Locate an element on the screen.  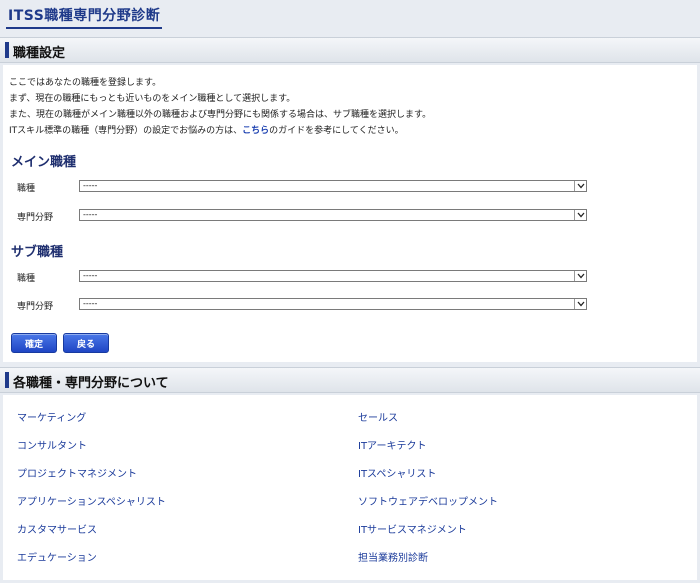
section-title: 職種設定 is located at coordinates (39, 53).